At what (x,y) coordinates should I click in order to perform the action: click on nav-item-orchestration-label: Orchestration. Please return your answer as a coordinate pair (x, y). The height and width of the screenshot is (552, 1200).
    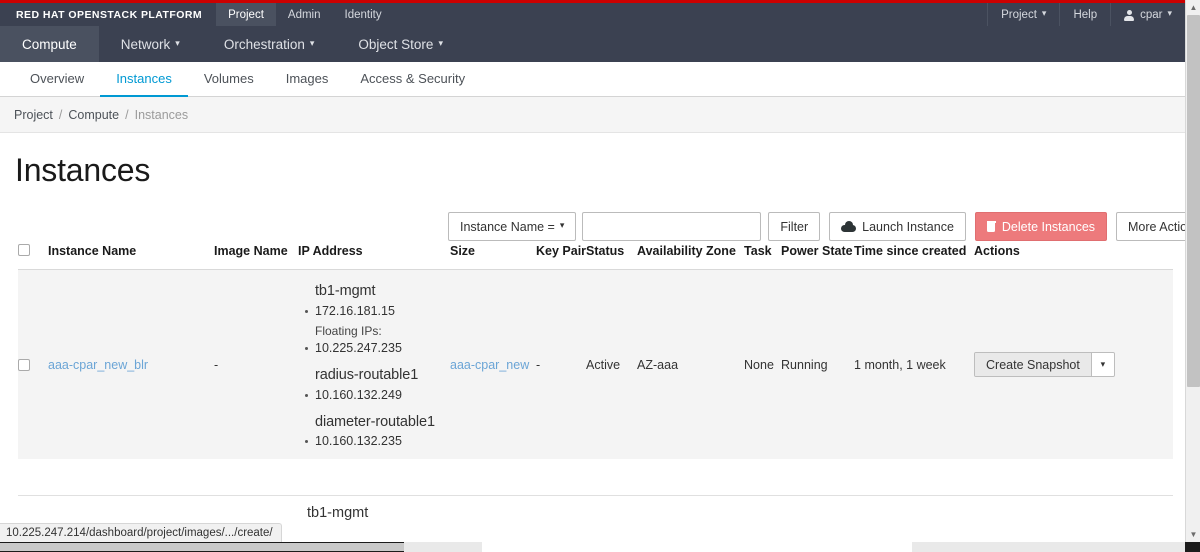
    Looking at the image, I should click on (264, 44).